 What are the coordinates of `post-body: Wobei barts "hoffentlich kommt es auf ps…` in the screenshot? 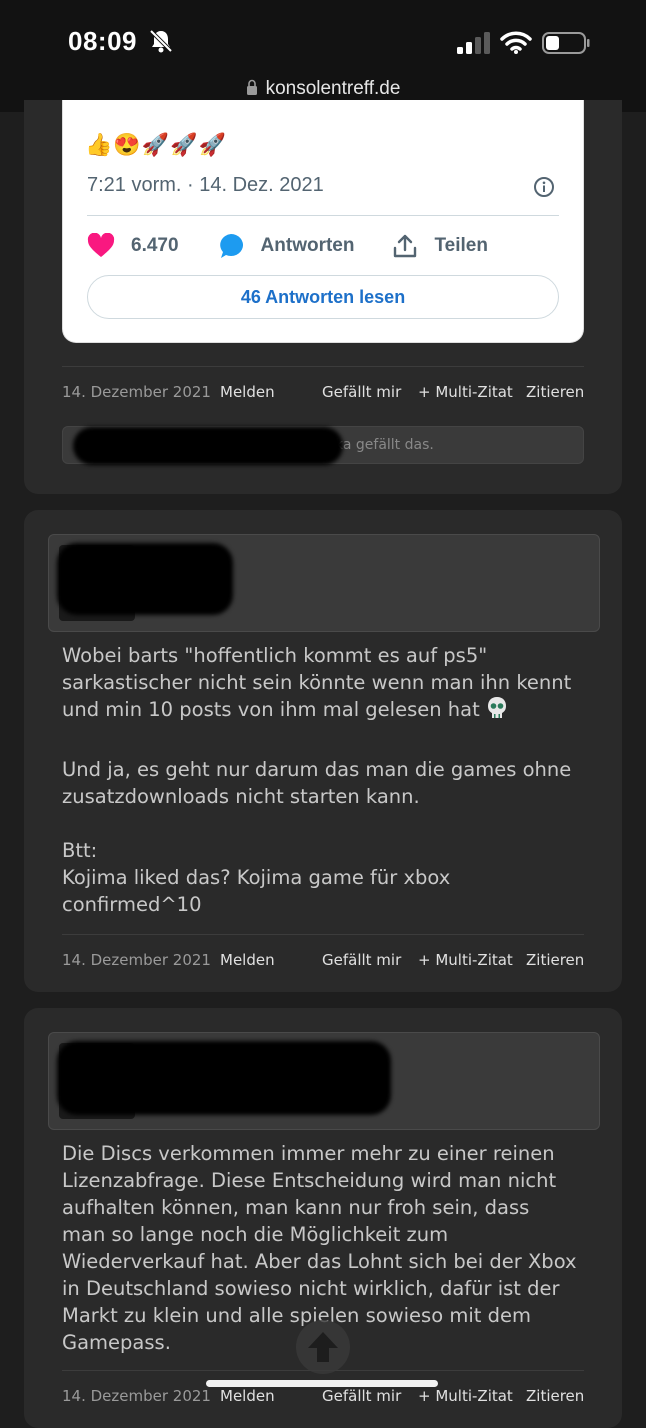 It's located at (324, 682).